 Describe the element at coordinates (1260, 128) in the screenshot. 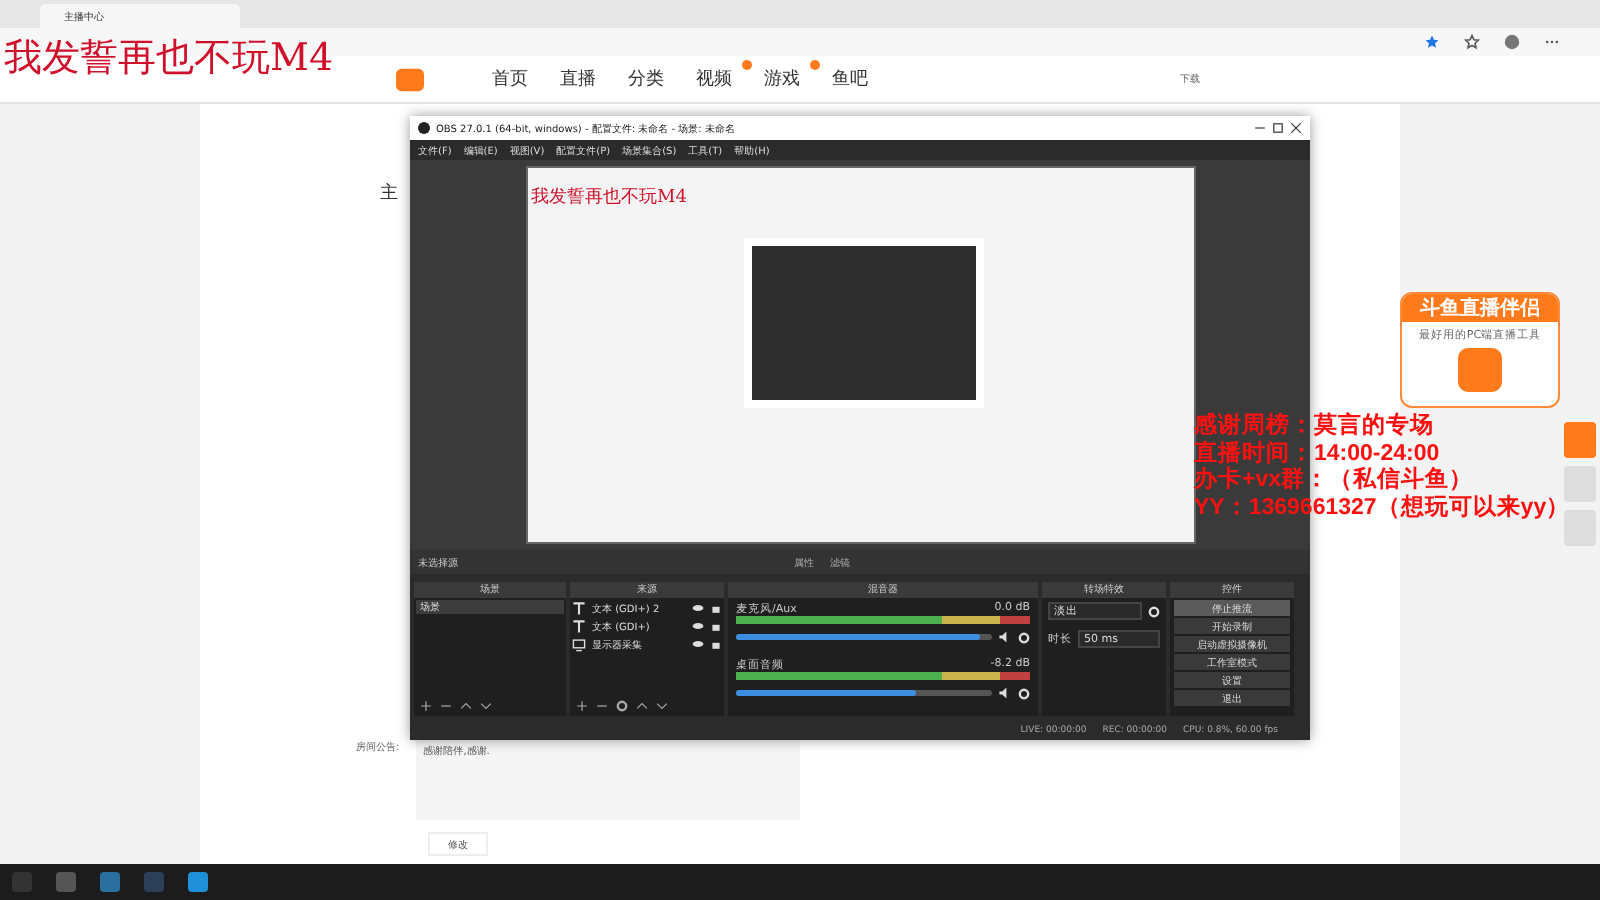

I see `minimize-icon` at that location.